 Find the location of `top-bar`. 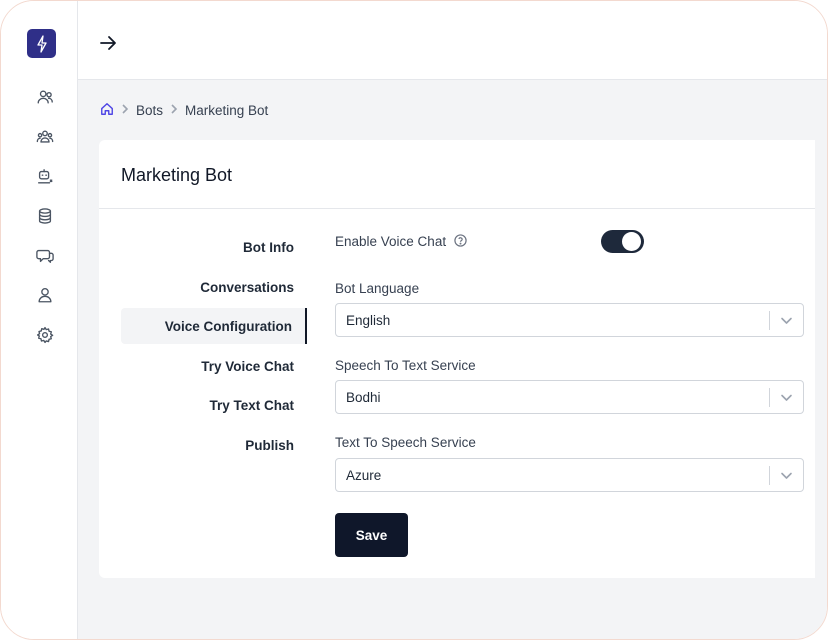

top-bar is located at coordinates (452, 40).